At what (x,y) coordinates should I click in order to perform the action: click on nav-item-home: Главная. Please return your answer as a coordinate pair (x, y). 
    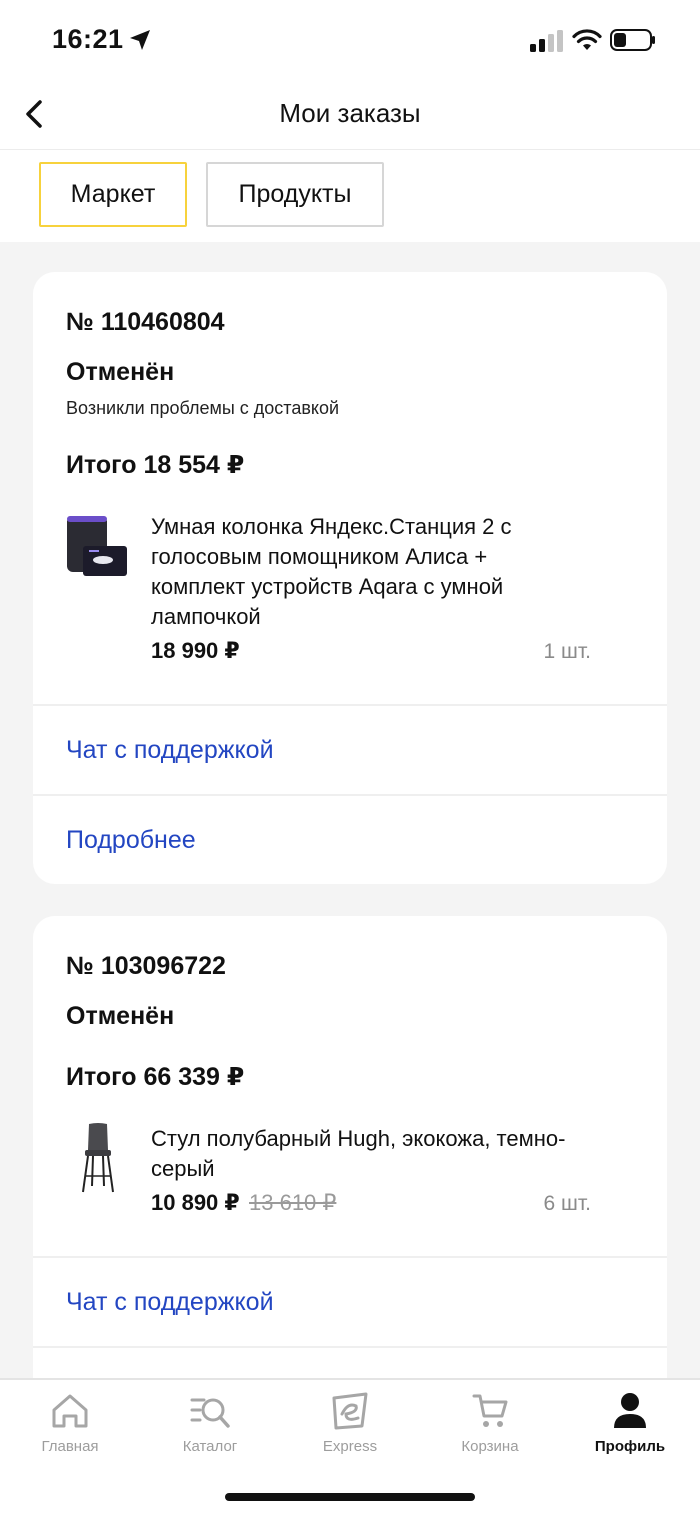
    Looking at the image, I should click on (70, 1422).